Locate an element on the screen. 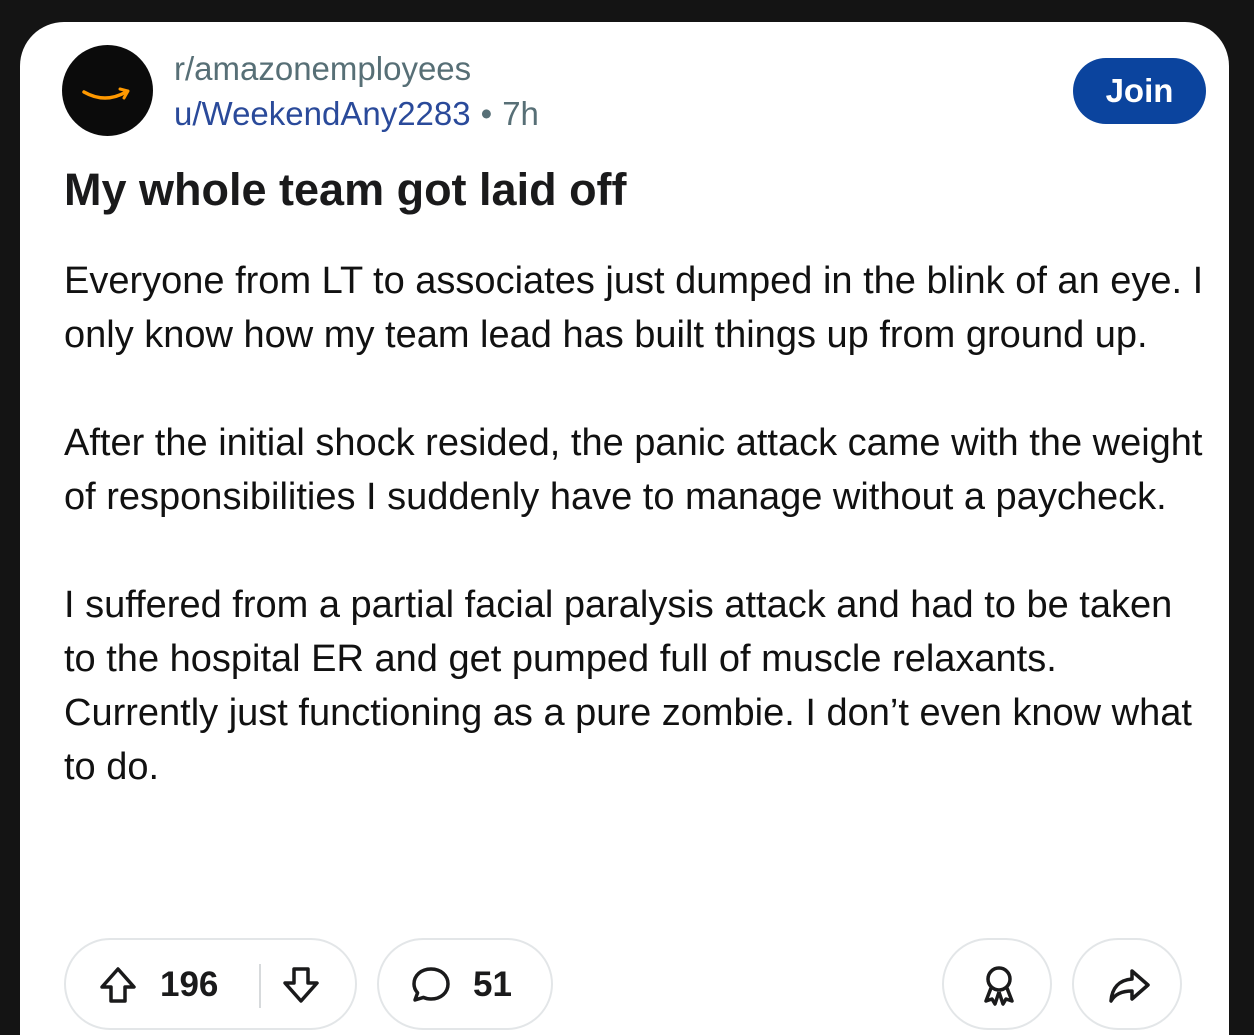 The width and height of the screenshot is (1254, 1035). subreddit-avatar is located at coordinates (107, 90).